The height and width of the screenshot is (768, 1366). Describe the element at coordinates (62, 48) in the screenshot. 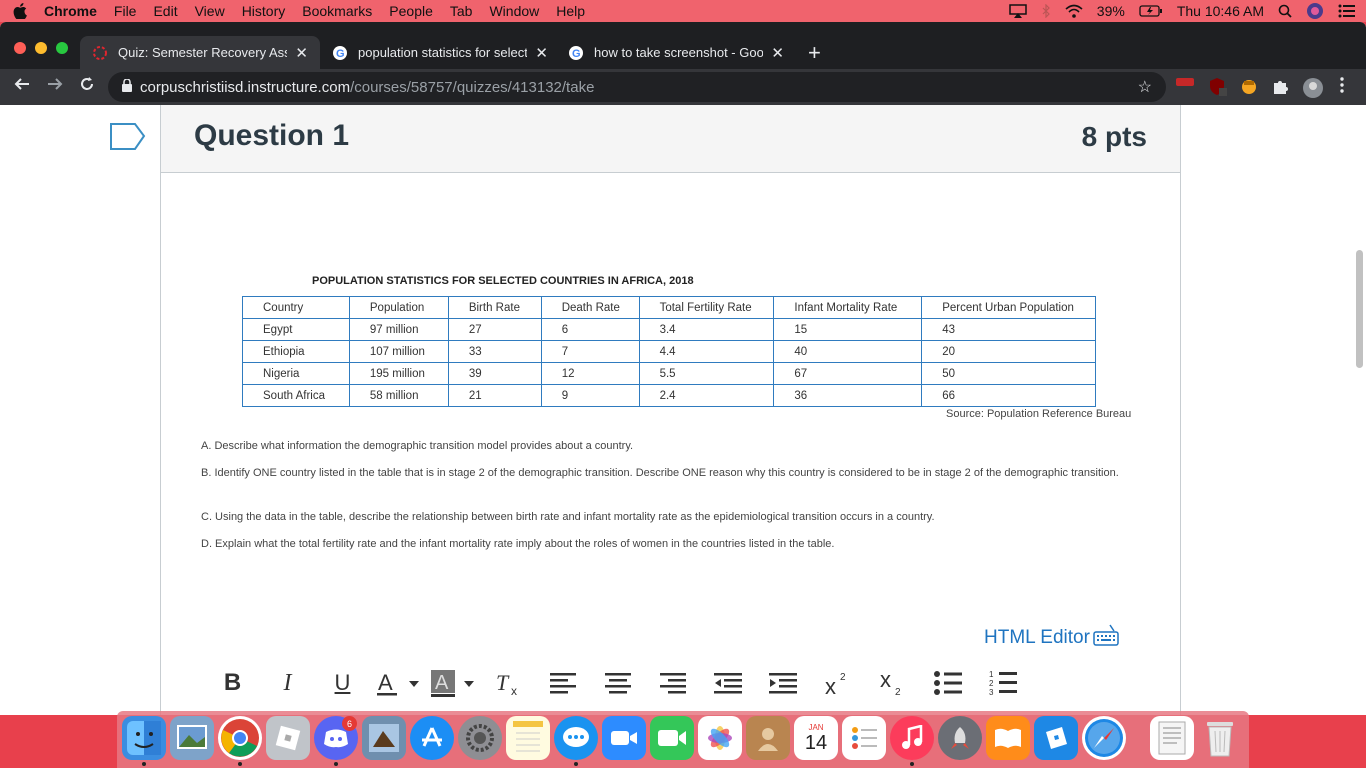

I see `maximize-window-button` at that location.